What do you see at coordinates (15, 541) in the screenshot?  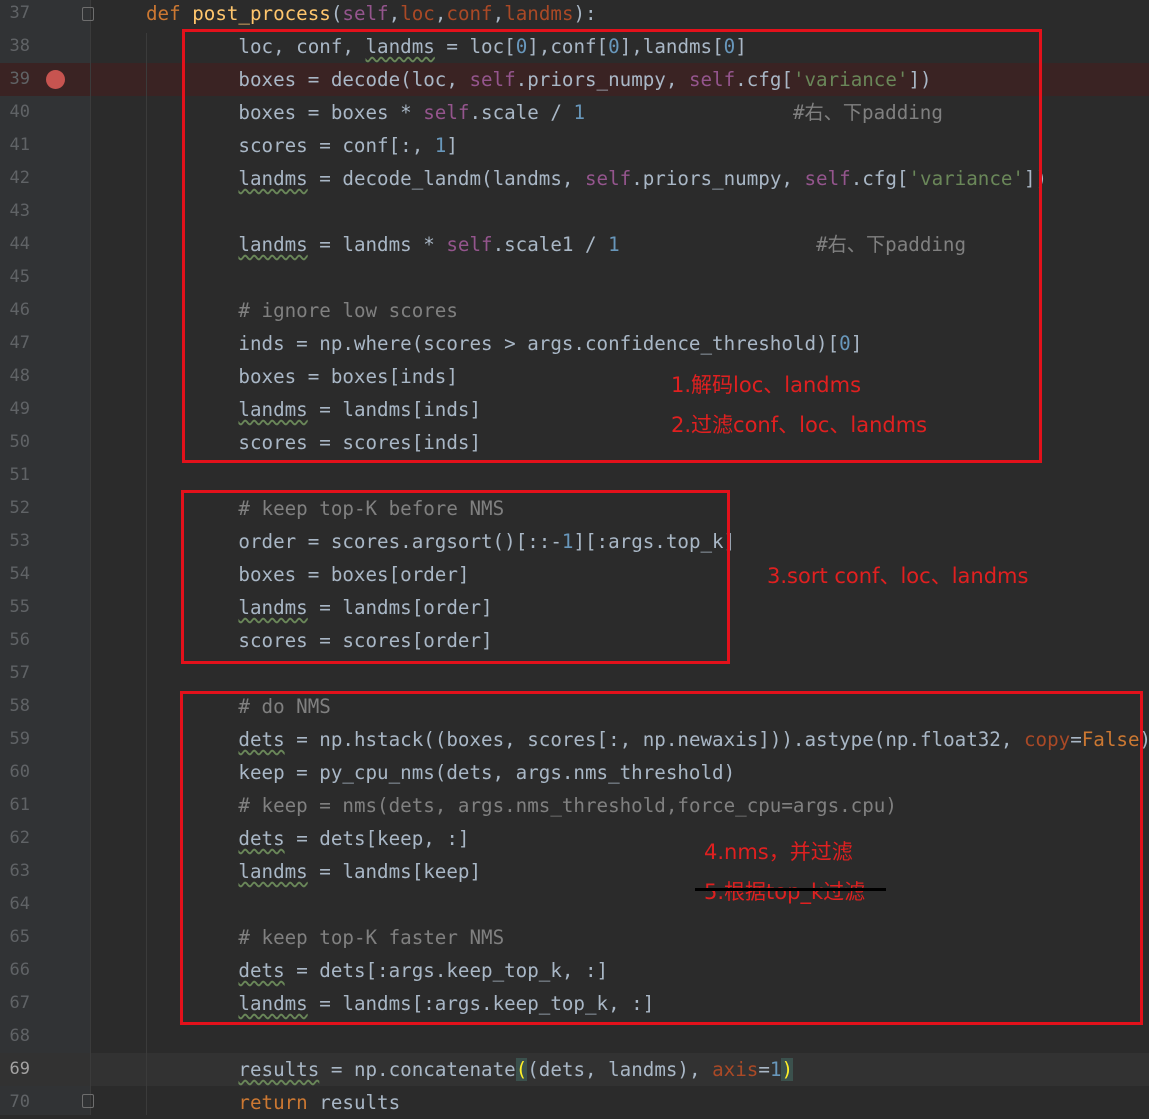 I see `line-number: 53` at bounding box center [15, 541].